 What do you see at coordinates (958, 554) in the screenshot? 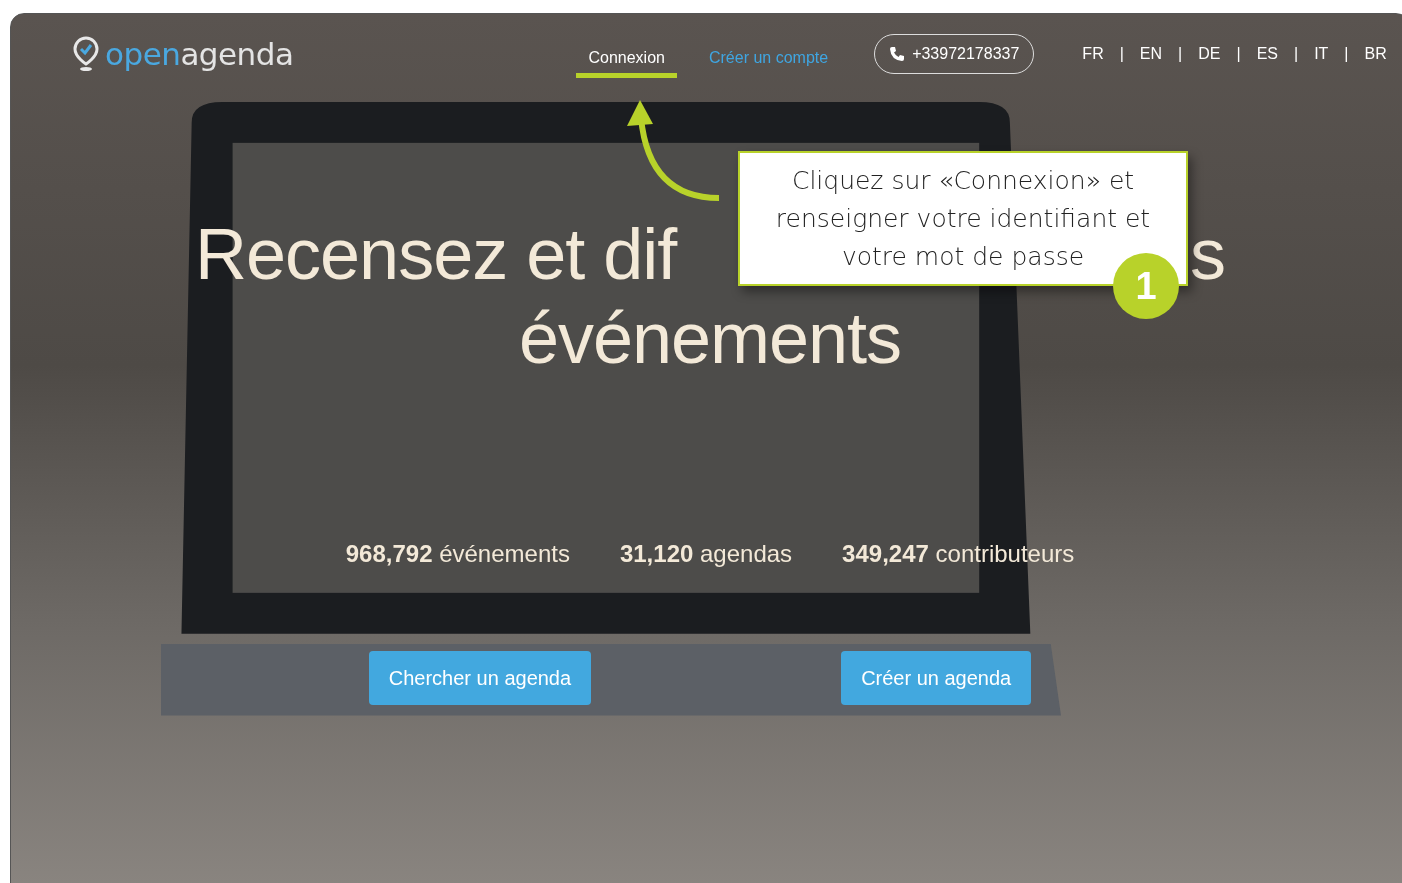
I see `stat-text: 349,247 contributeurs` at bounding box center [958, 554].